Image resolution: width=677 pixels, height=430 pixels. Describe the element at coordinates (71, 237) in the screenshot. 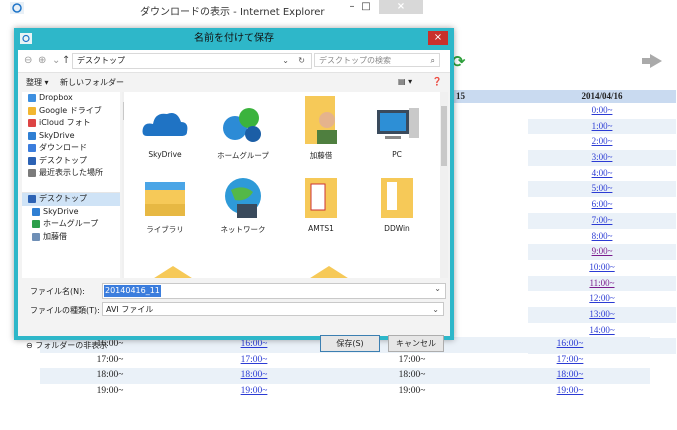

I see `nav-item: 加藤借` at that location.